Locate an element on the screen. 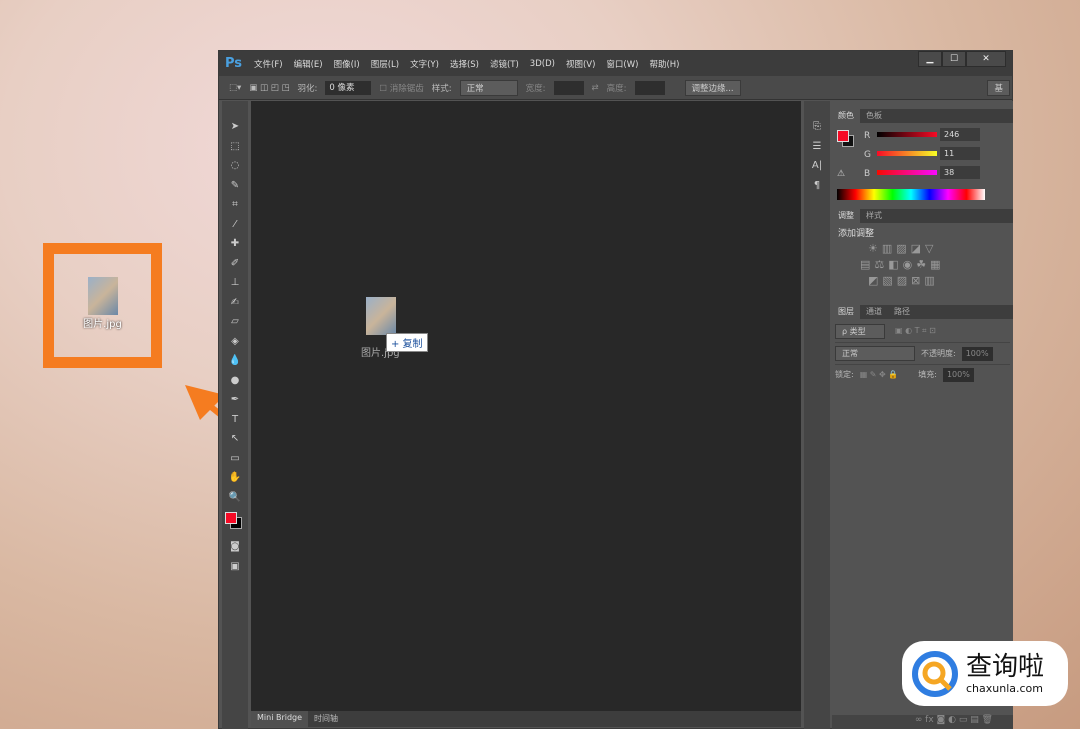 The image size is (1080, 729). g-slider is located at coordinates (907, 153).